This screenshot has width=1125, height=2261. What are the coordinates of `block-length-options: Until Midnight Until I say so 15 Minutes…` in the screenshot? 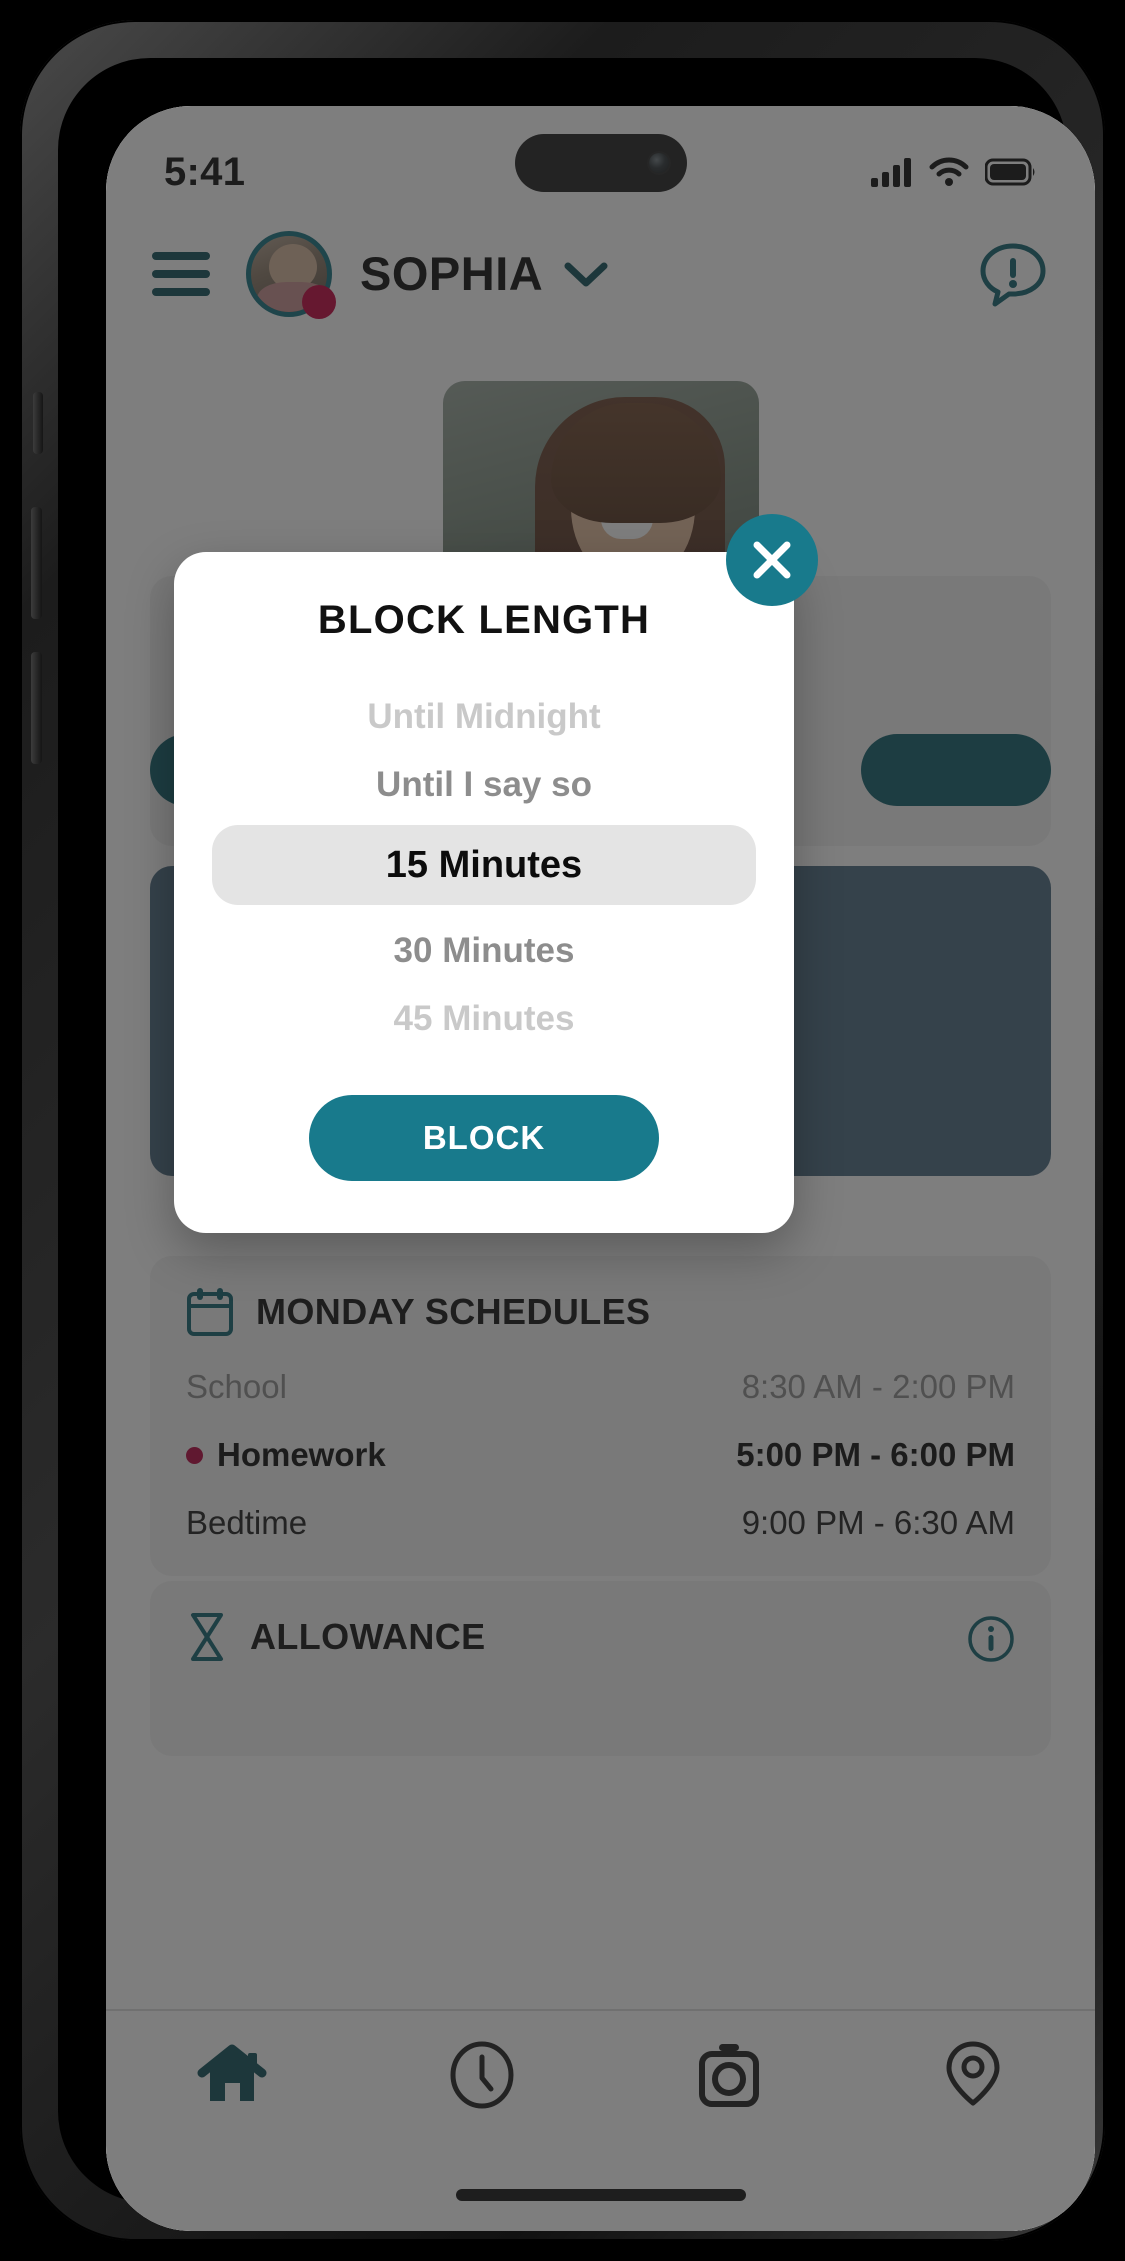 It's located at (484, 868).